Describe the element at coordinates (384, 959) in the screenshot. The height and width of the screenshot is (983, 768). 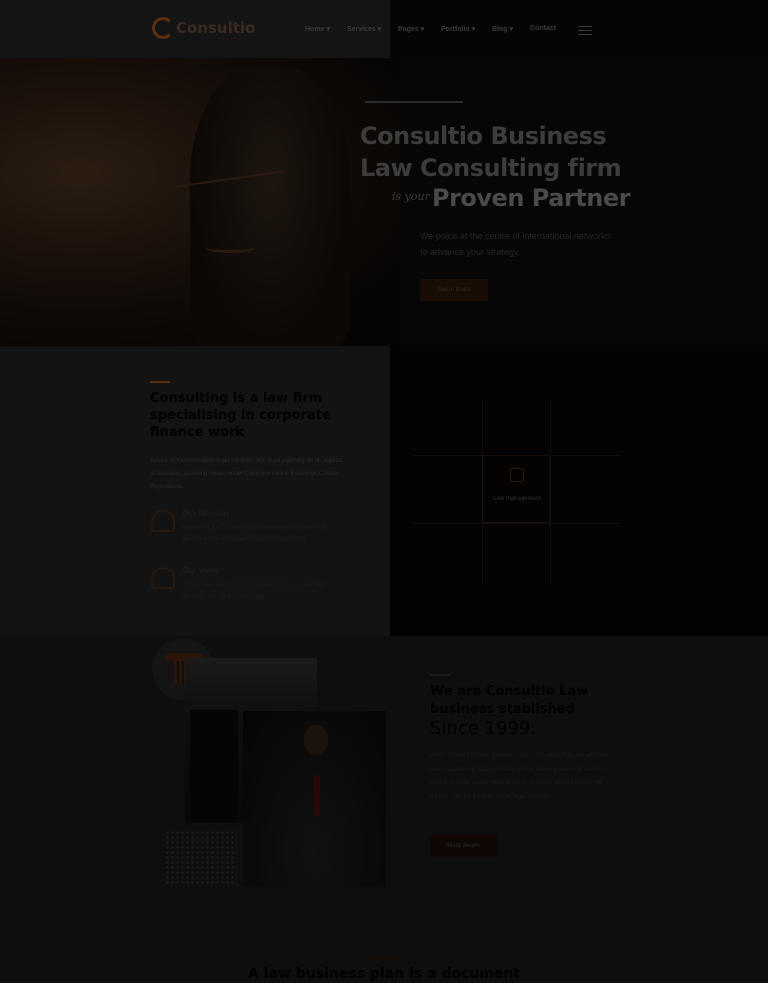
I see `bottom-accent-line` at that location.